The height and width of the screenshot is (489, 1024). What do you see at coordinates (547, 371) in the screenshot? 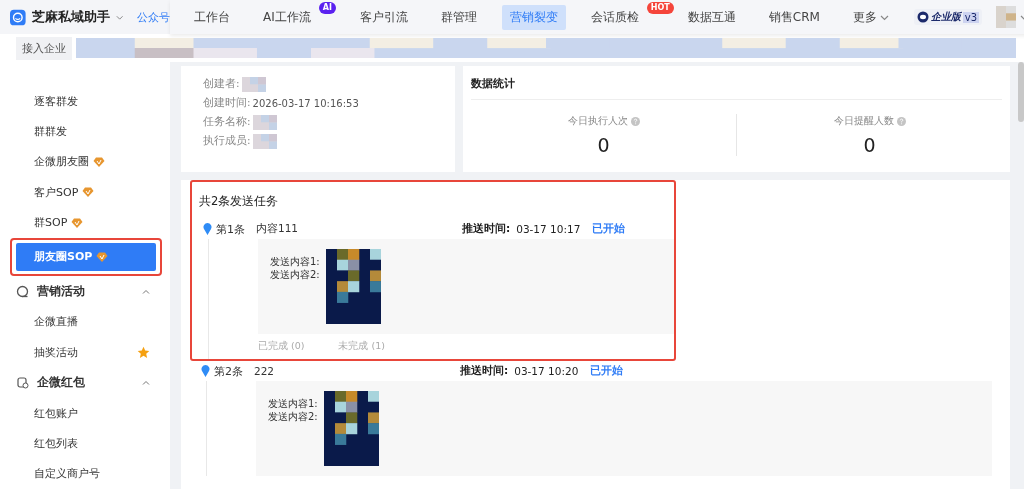
I see `push-time: 03-17 10:20` at bounding box center [547, 371].